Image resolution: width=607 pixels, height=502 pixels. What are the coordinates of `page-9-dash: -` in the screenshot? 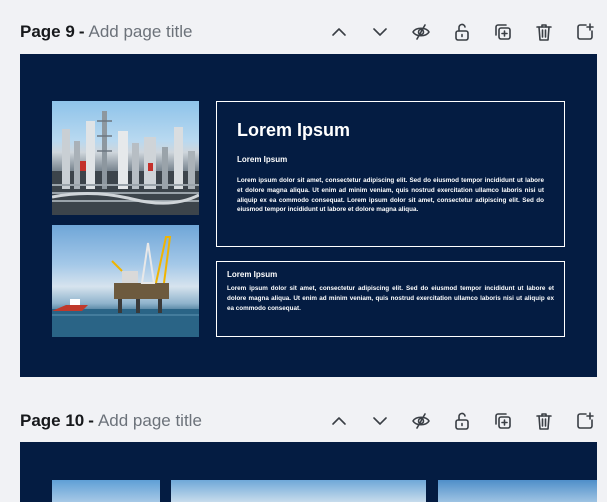 It's located at (81, 31).